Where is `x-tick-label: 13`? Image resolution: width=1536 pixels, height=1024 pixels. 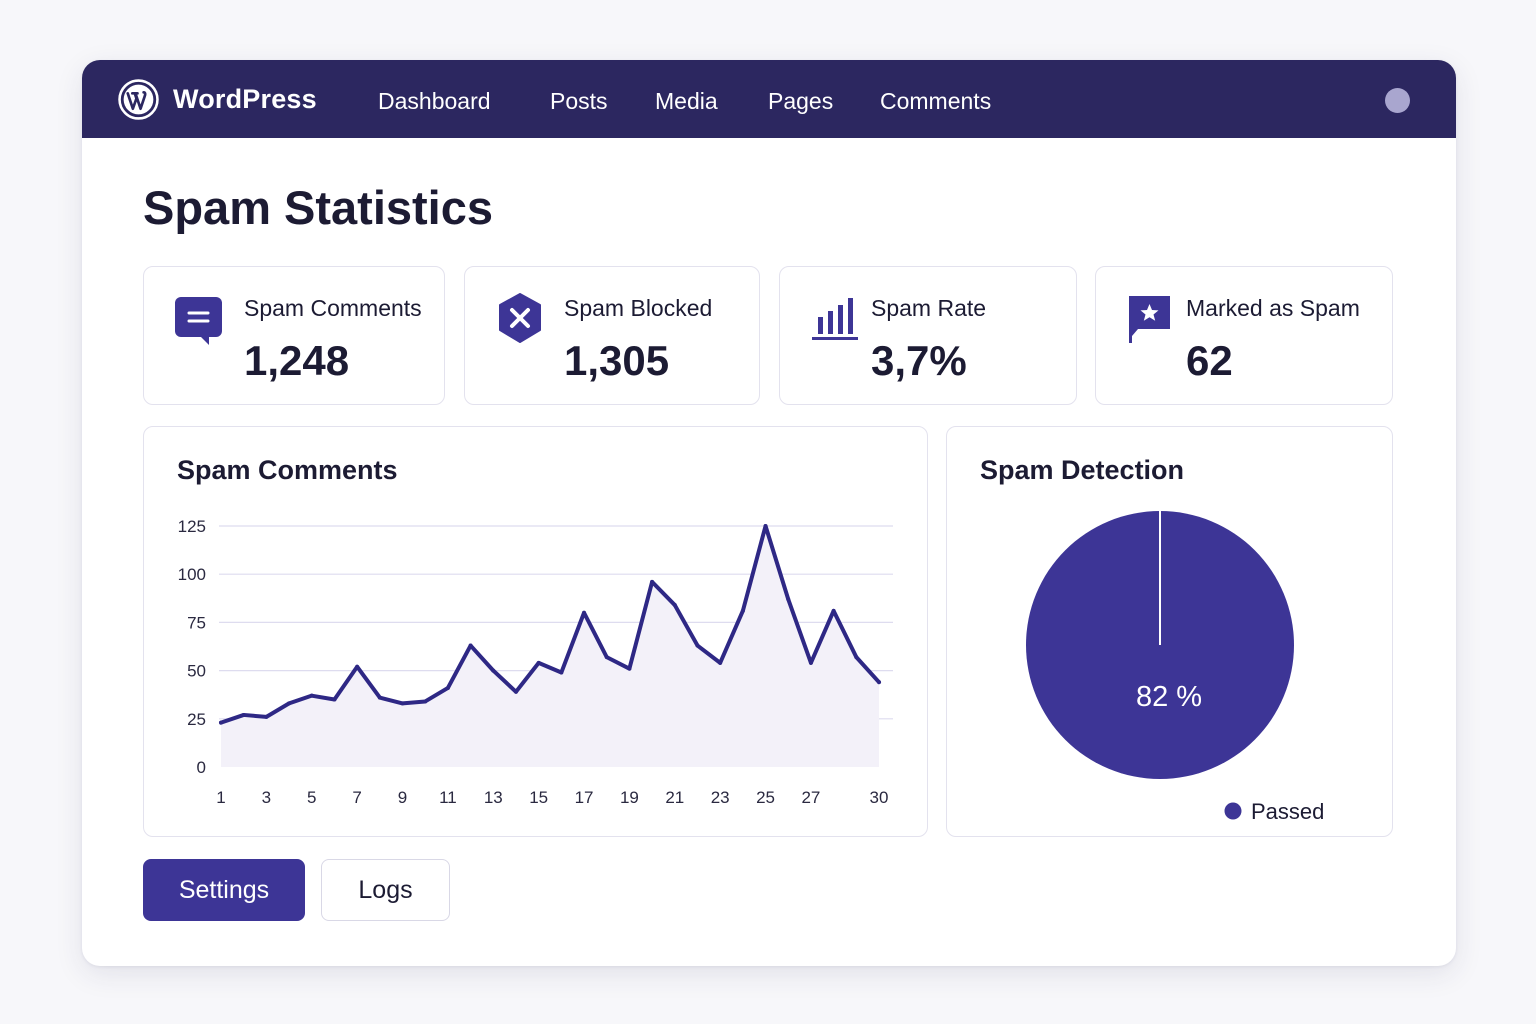 x-tick-label: 13 is located at coordinates (493, 797).